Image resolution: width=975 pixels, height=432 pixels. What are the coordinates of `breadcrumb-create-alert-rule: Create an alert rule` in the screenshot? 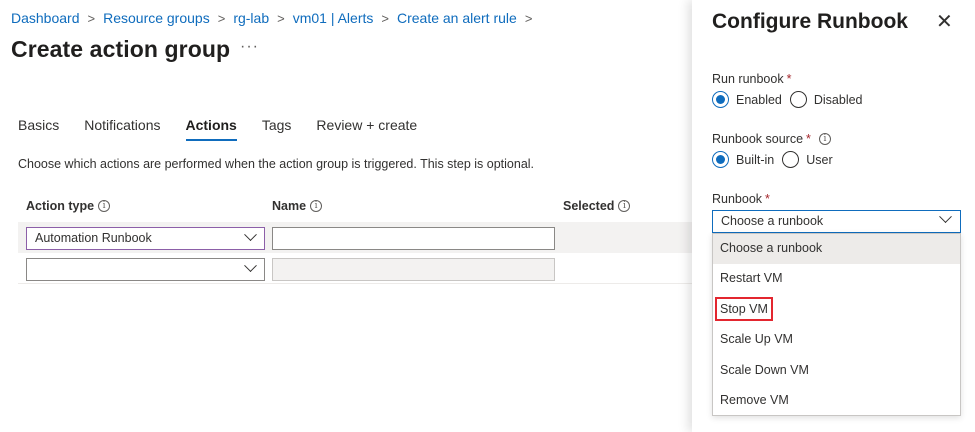 It's located at (457, 18).